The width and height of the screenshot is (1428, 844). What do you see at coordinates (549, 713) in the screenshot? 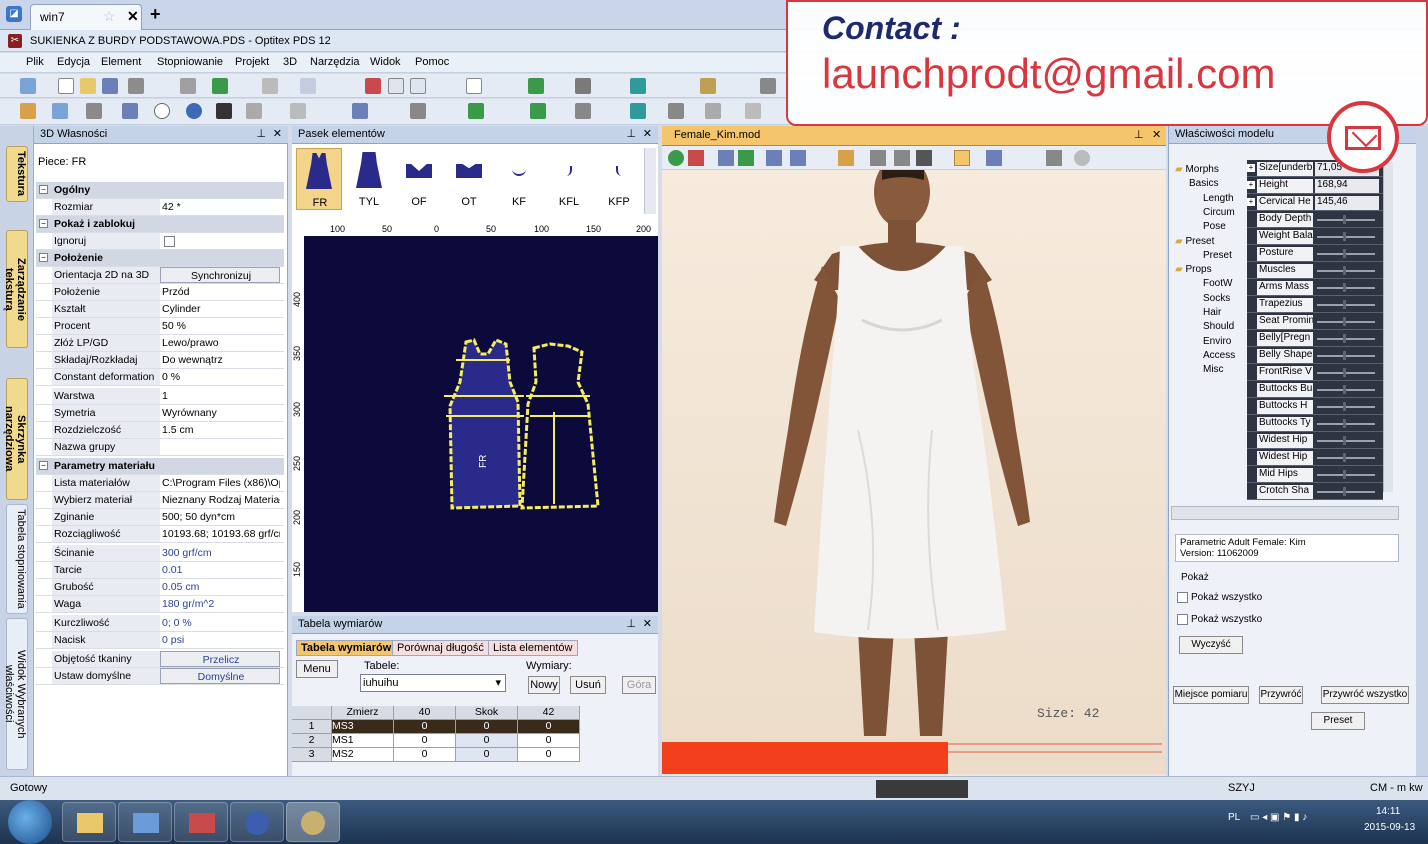
I see `column-header: 42` at bounding box center [549, 713].